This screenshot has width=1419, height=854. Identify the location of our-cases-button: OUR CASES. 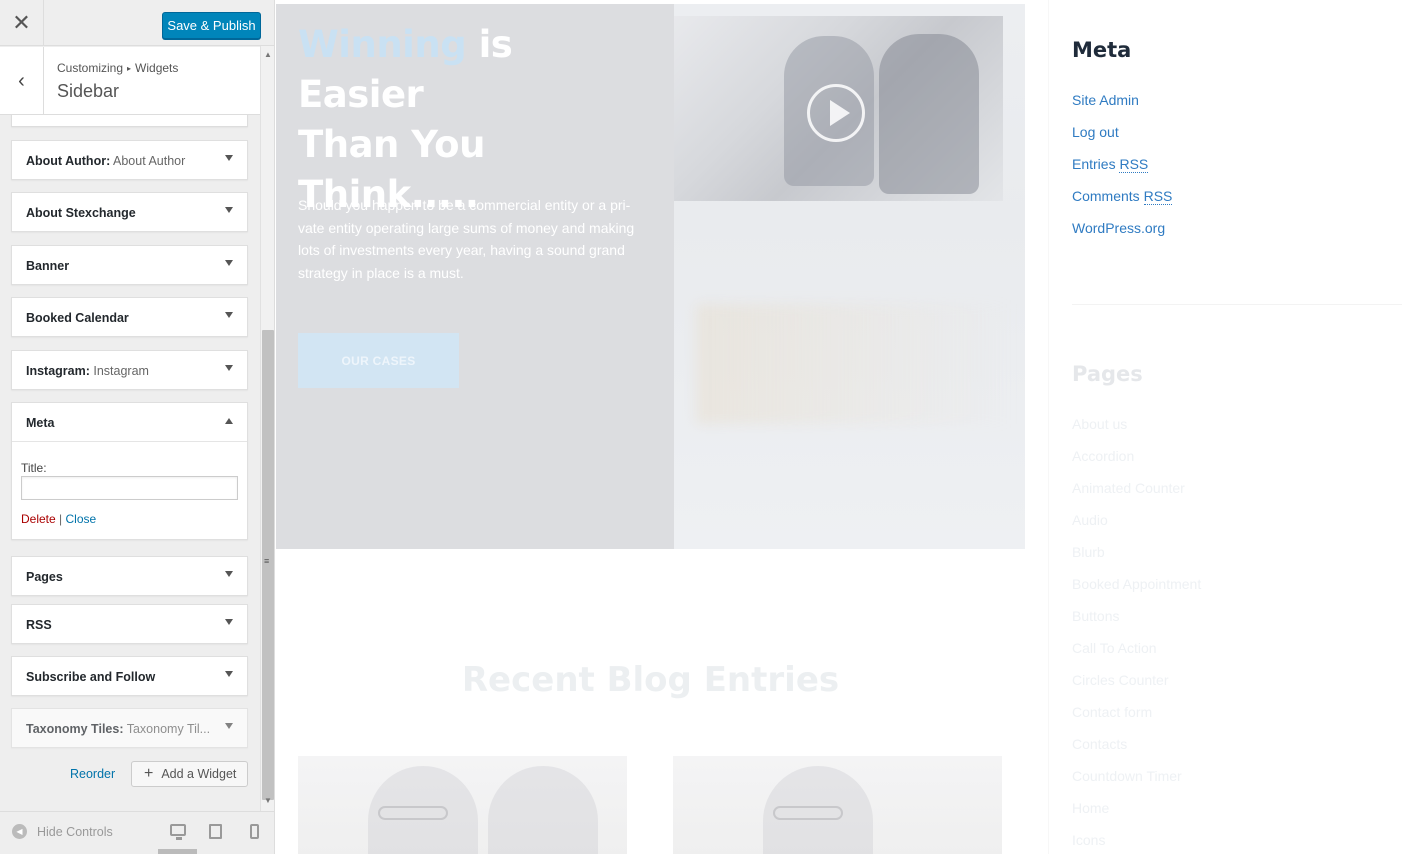
(378, 360).